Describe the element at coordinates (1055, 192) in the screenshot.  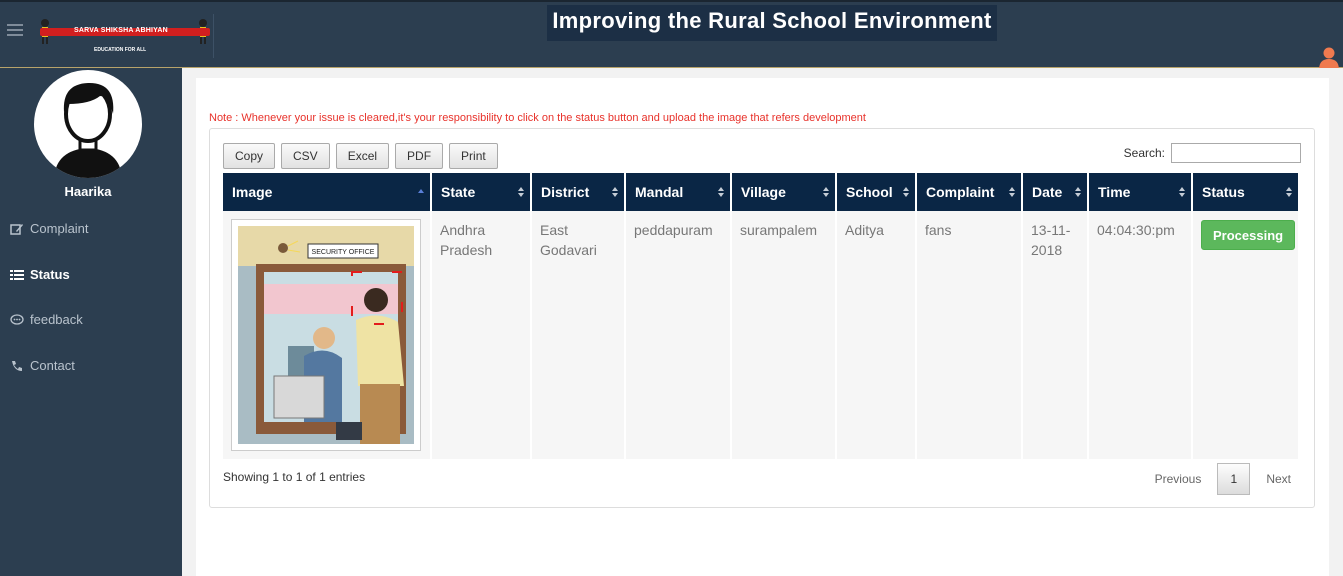
I see `column-header-date: Date` at that location.